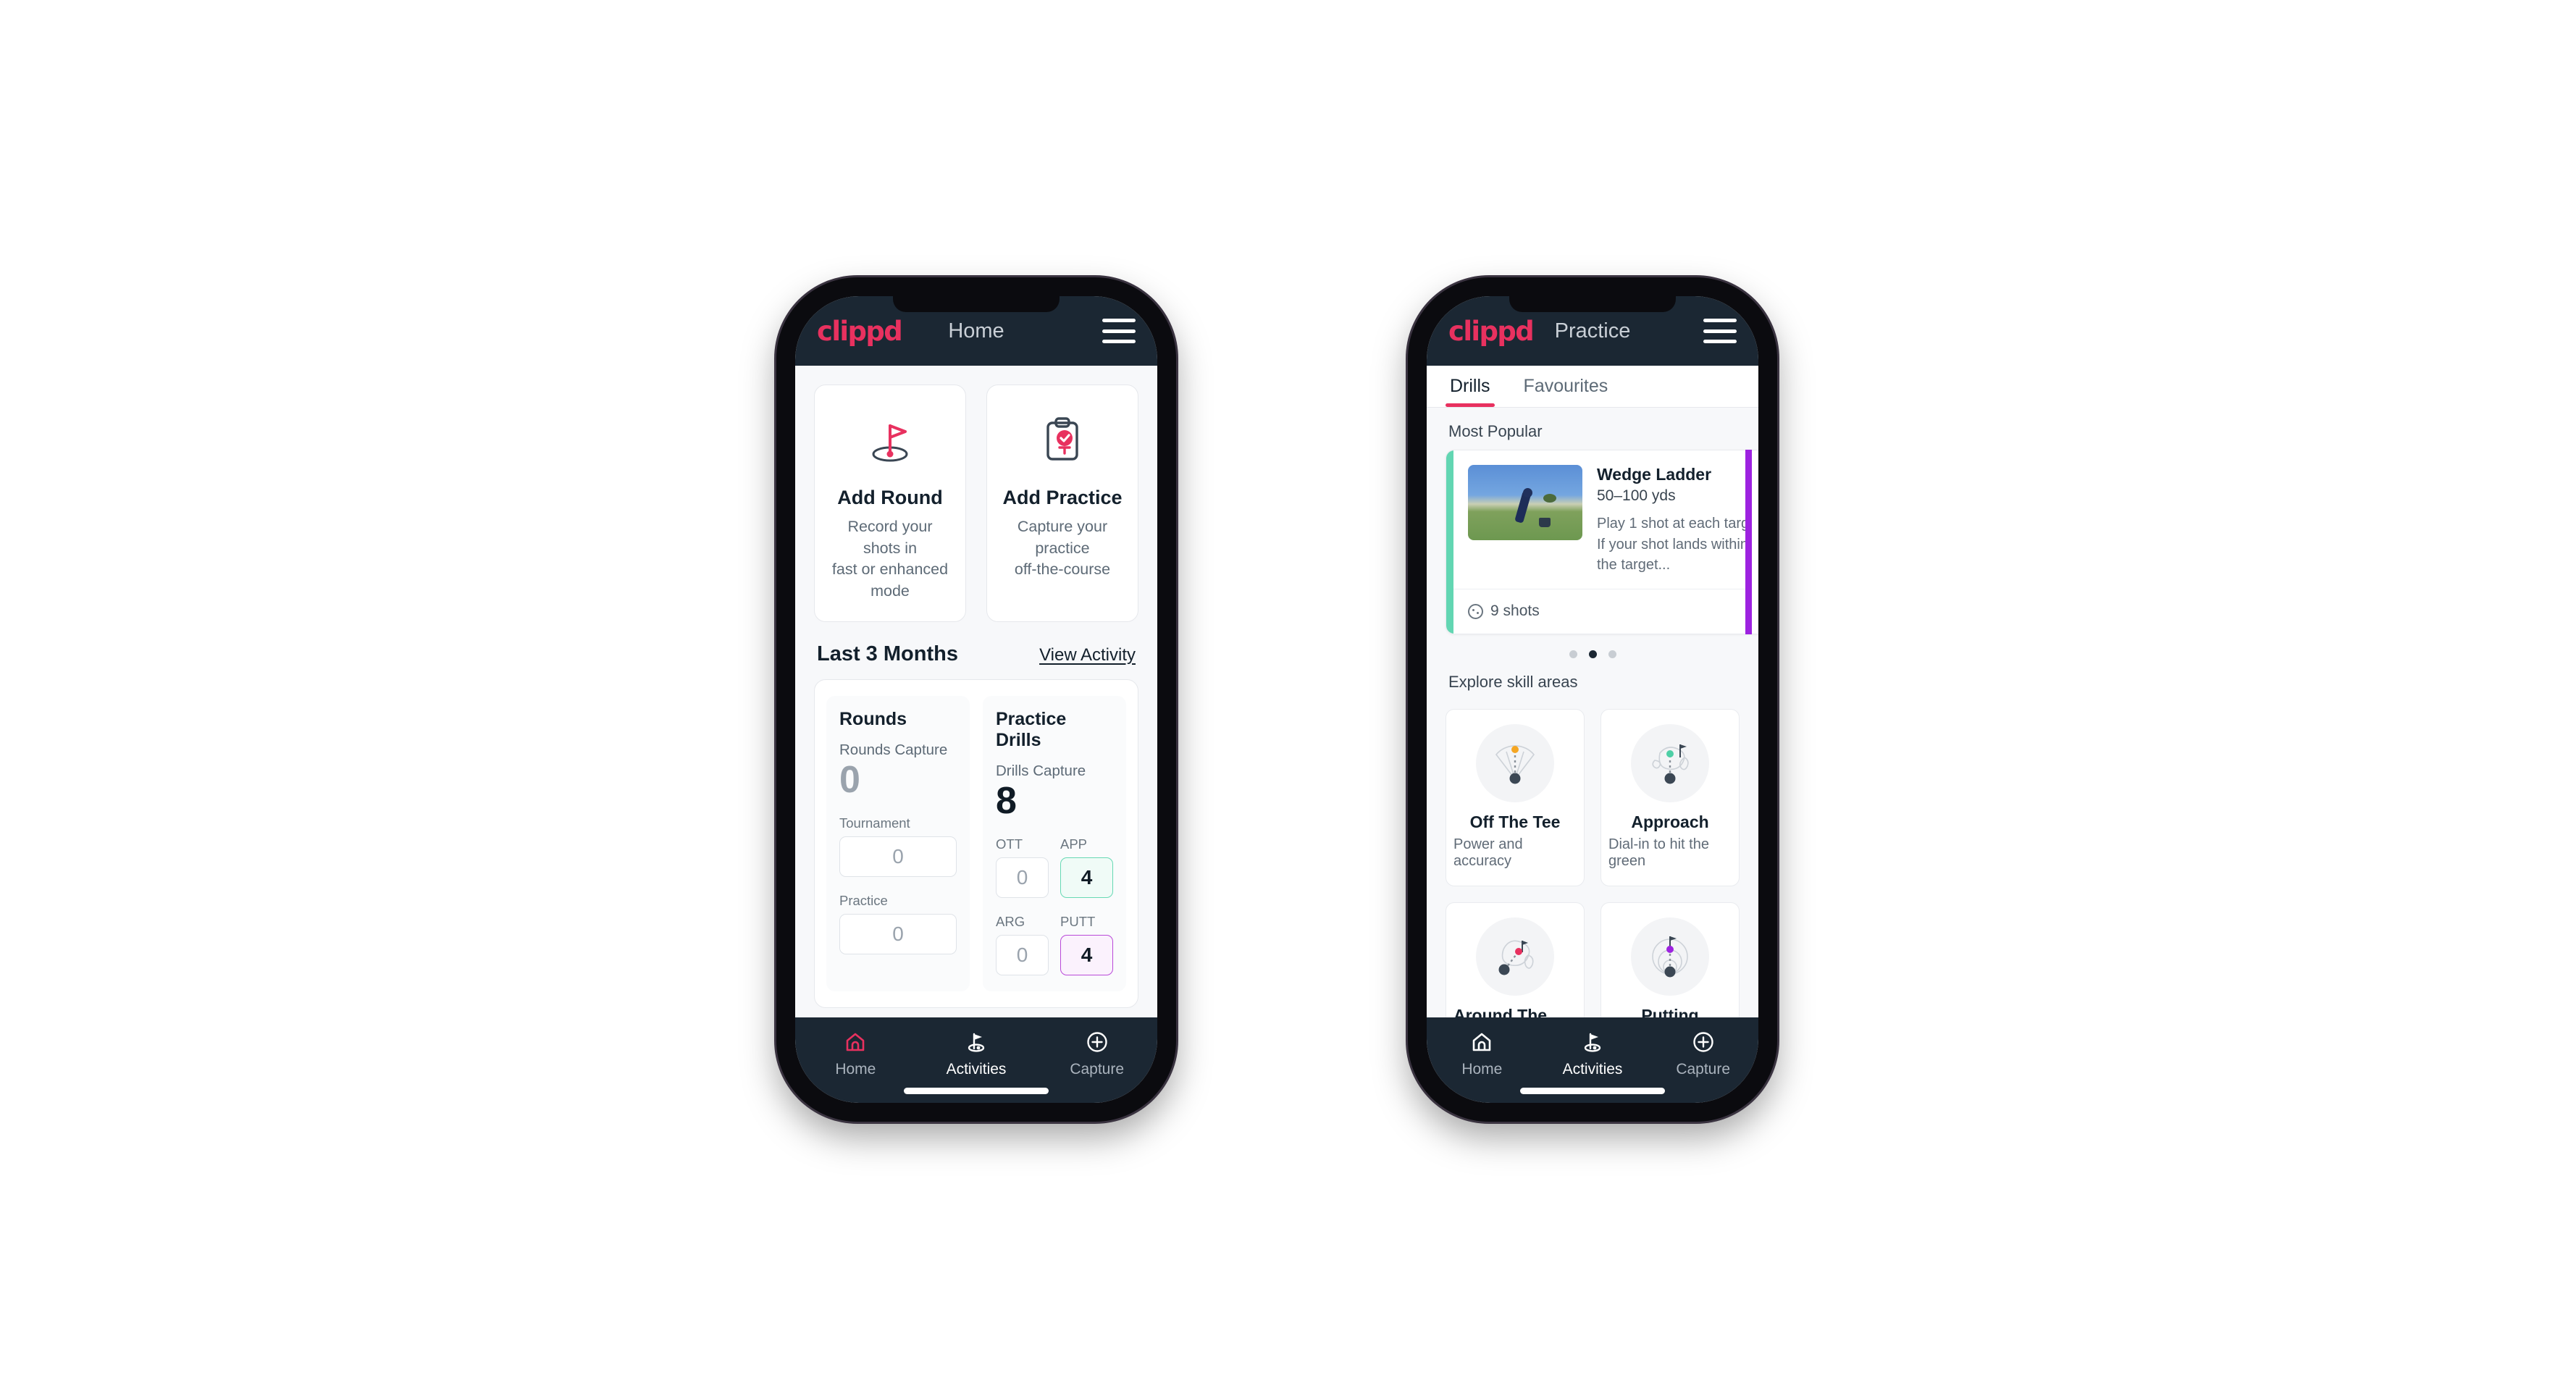 The image size is (2576, 1386). Describe the element at coordinates (1566, 386) in the screenshot. I see `tab-favourites: Favourites` at that location.